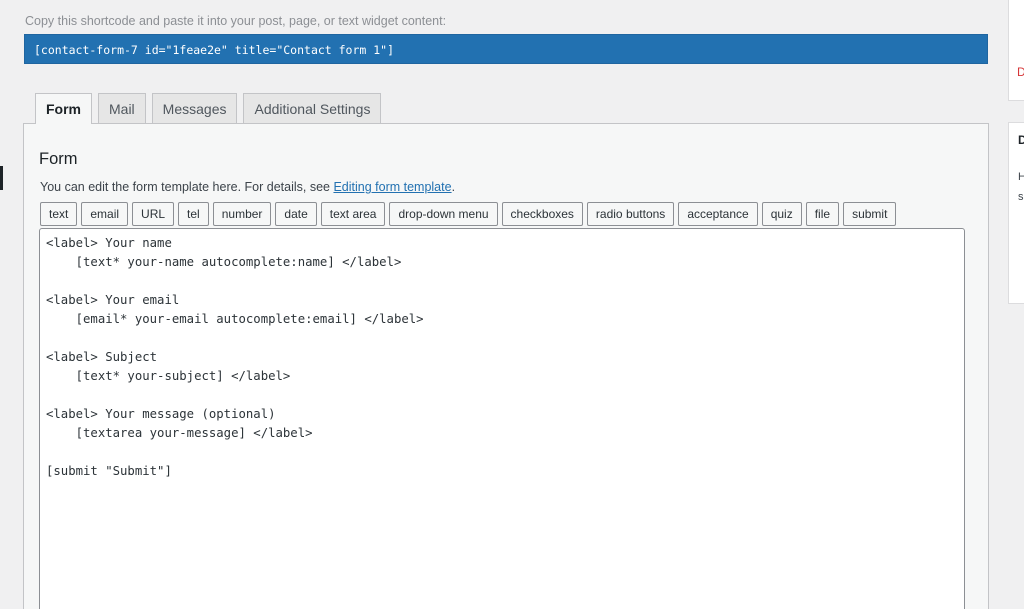 This screenshot has width=1024, height=609. I want to click on sidebar-box-text-2: s, so click(1021, 197).